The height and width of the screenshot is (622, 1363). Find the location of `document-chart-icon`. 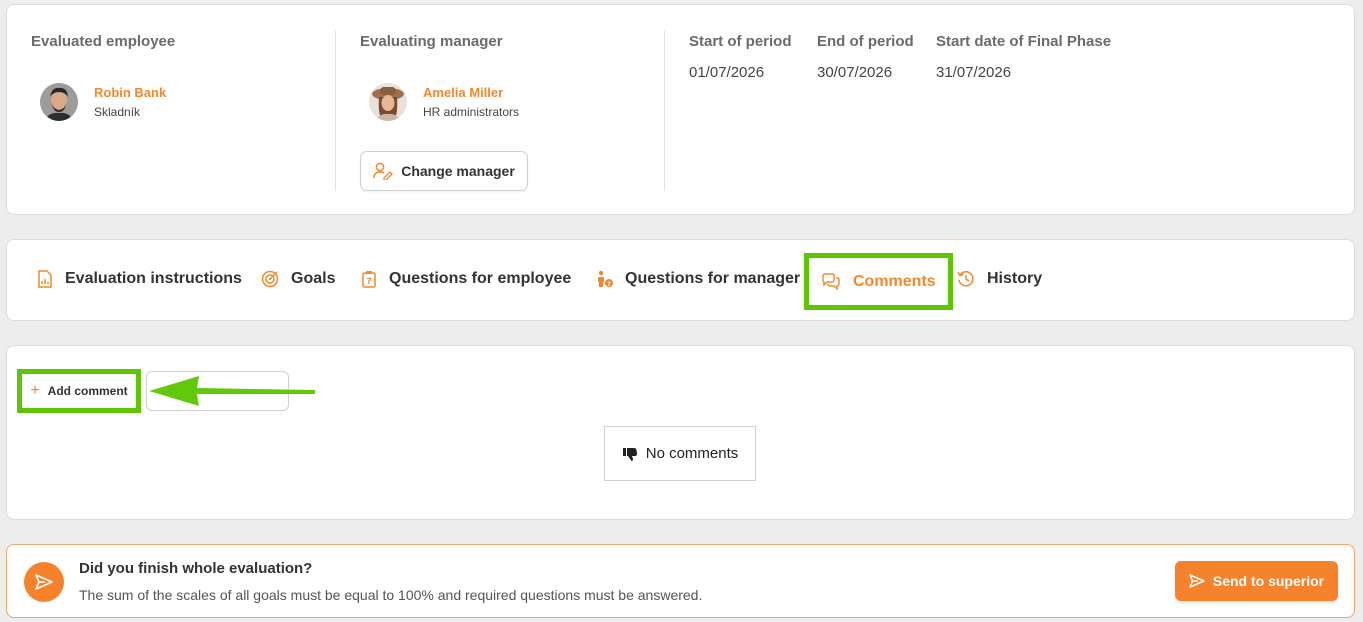

document-chart-icon is located at coordinates (45, 279).